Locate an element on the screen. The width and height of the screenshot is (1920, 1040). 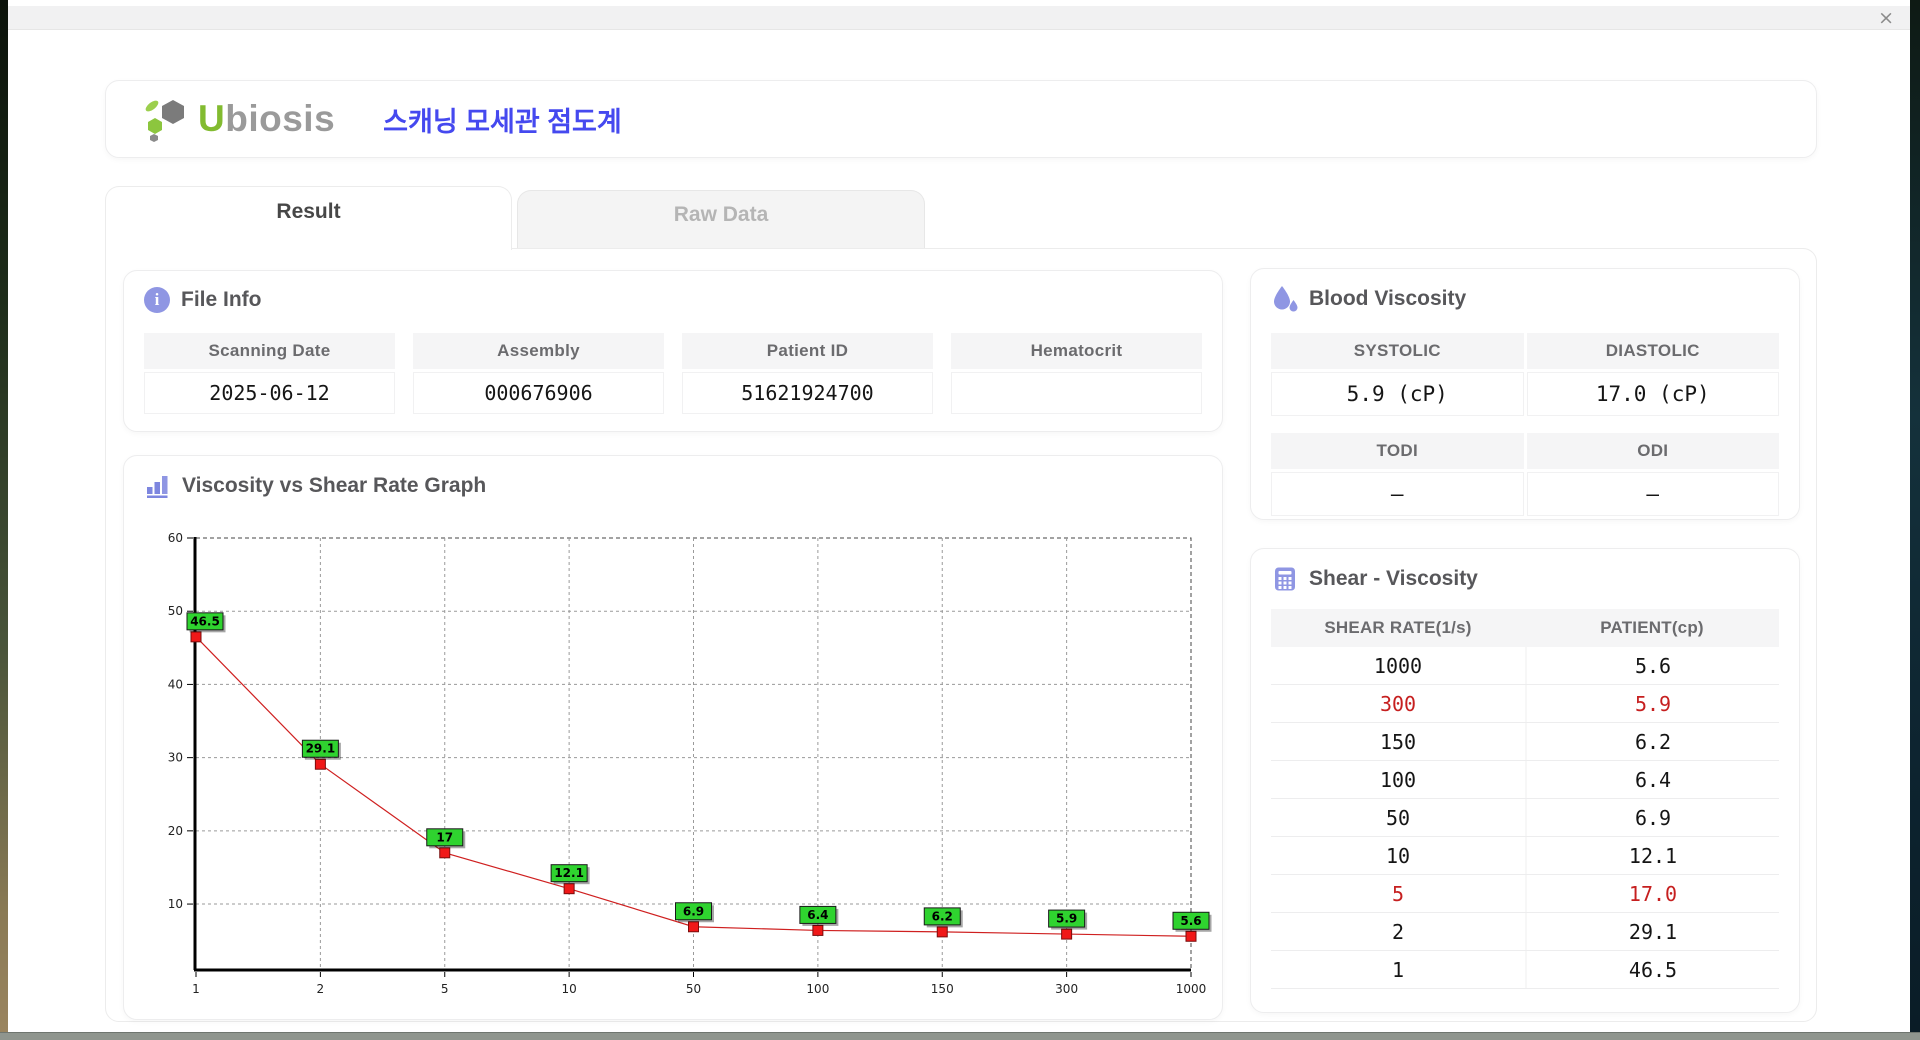
shear-rate-value: 5 is located at coordinates (1398, 893).